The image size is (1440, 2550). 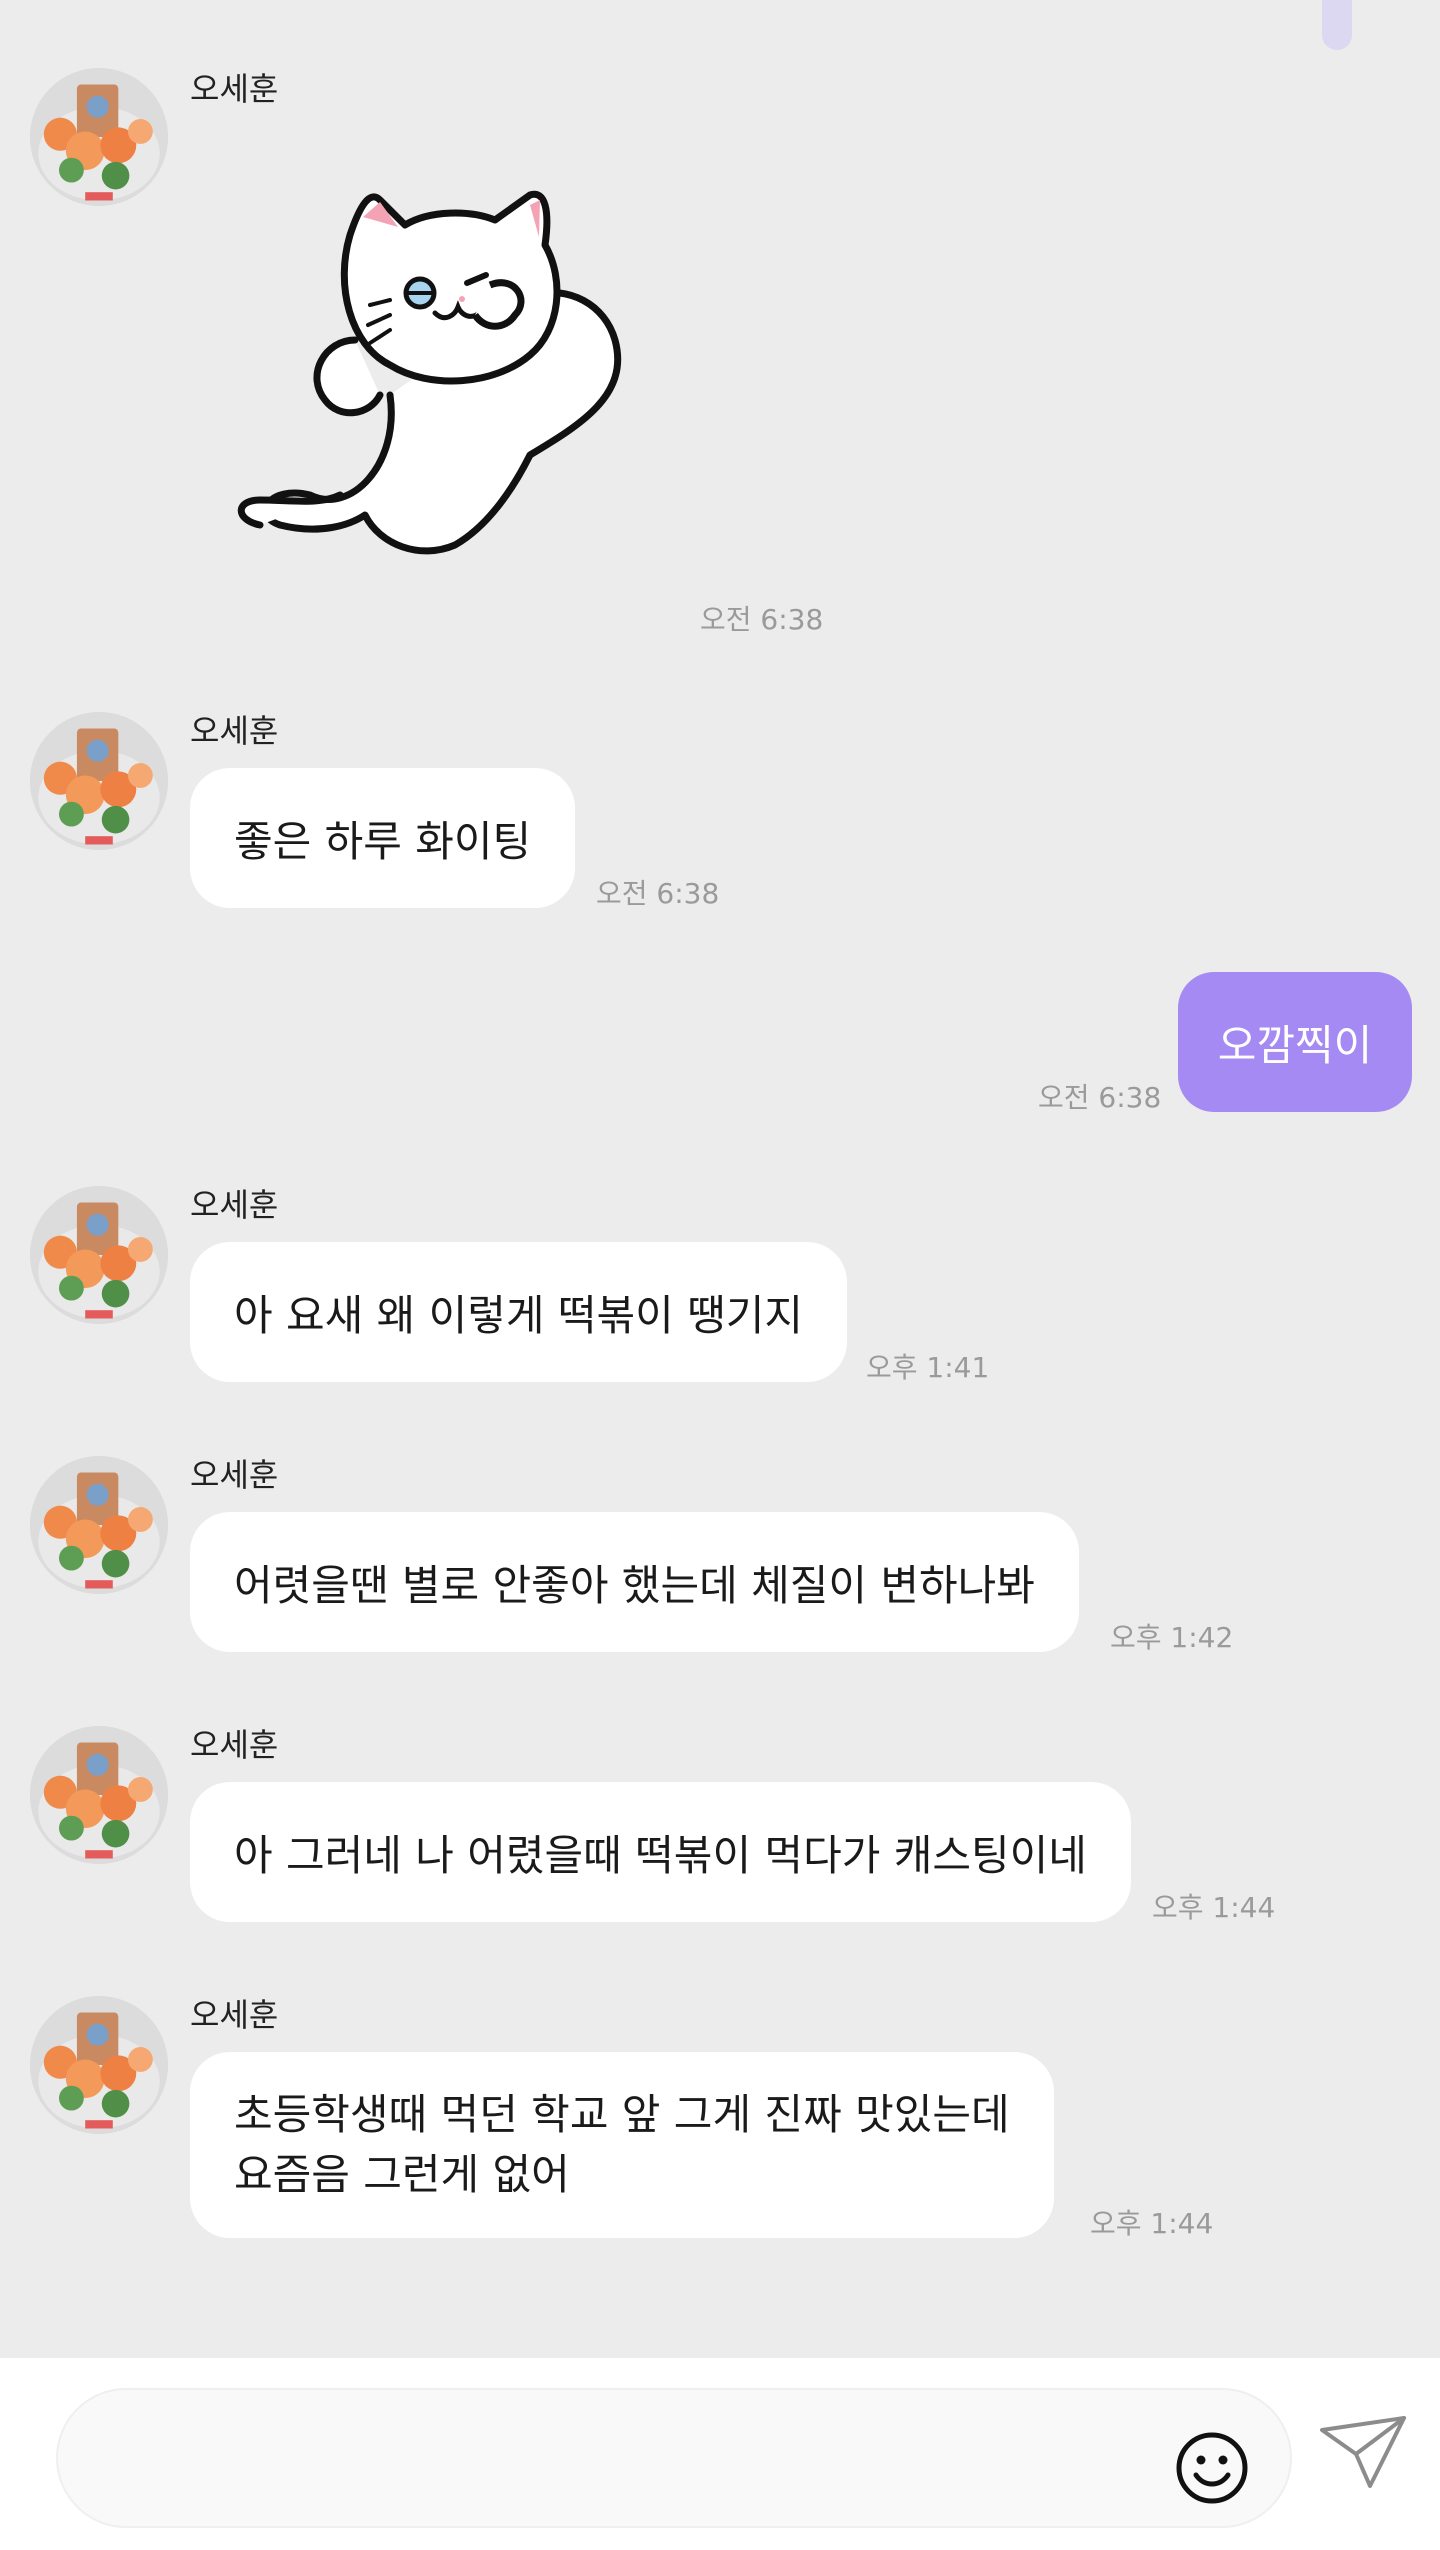 What do you see at coordinates (1364, 2452) in the screenshot?
I see `paper-plane-icon` at bounding box center [1364, 2452].